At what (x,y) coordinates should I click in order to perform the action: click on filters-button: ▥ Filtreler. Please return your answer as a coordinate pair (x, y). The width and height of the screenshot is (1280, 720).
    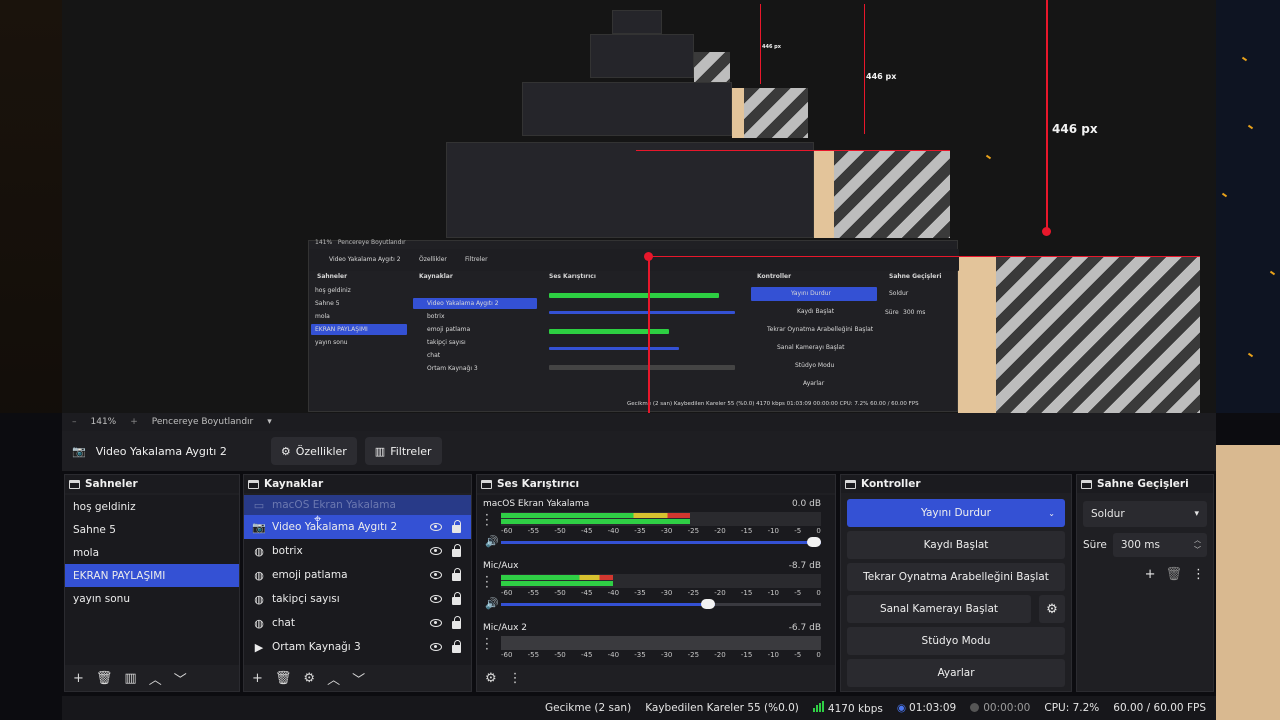
    Looking at the image, I should click on (403, 451).